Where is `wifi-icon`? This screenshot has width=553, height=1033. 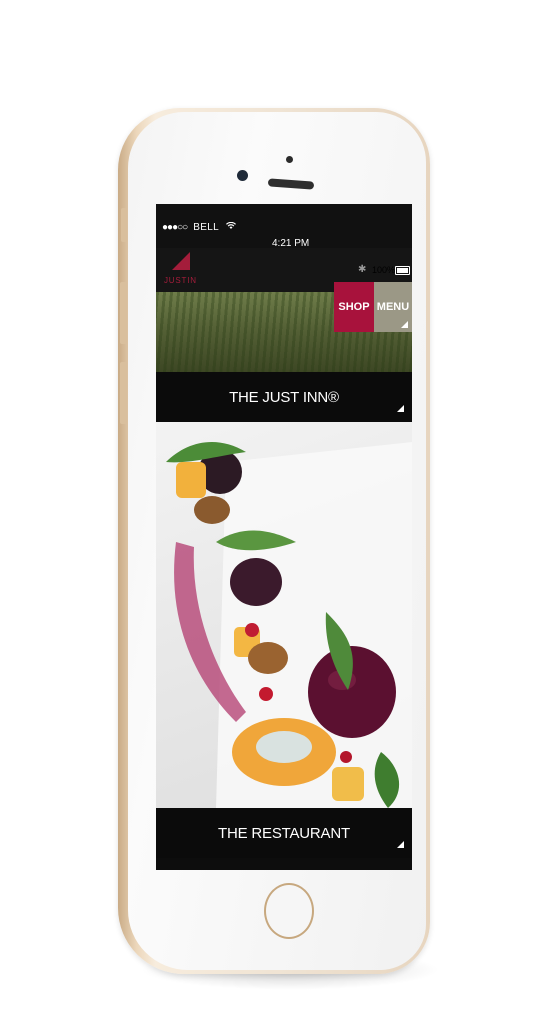 wifi-icon is located at coordinates (230, 227).